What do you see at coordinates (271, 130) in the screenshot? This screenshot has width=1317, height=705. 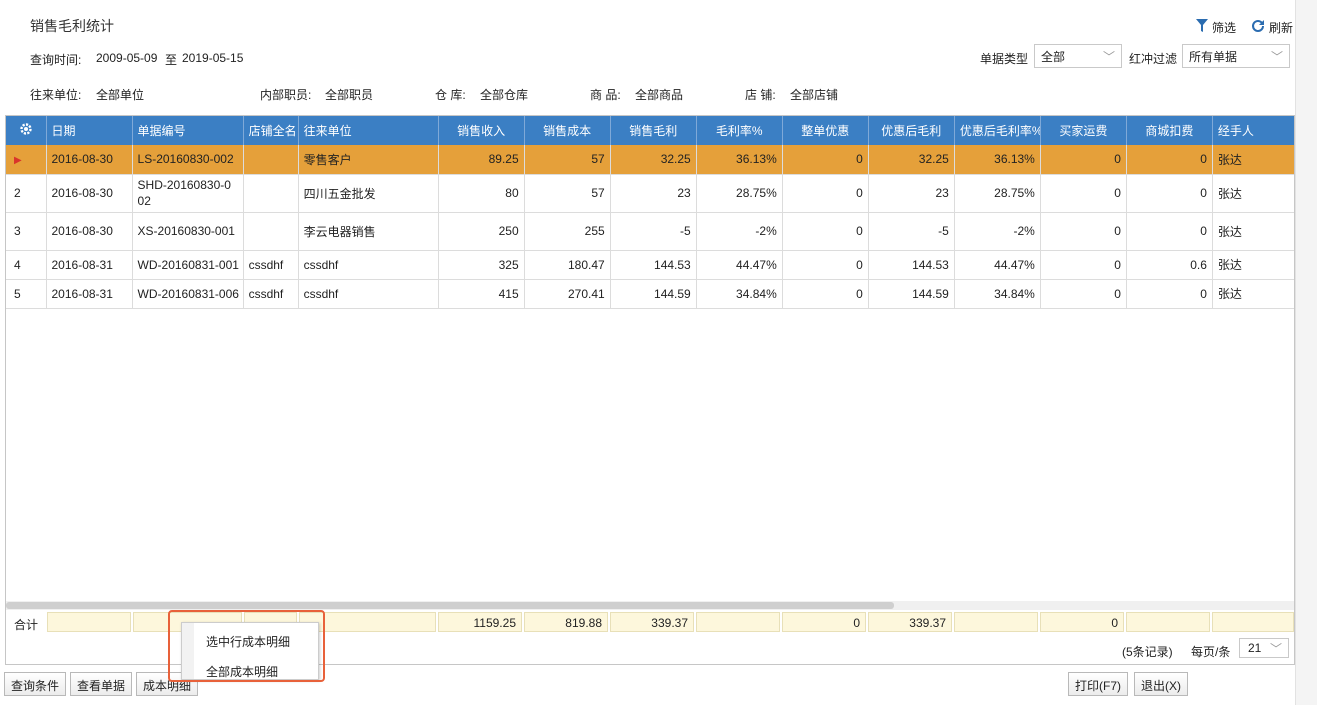 I see `col-header: 店铺全名` at bounding box center [271, 130].